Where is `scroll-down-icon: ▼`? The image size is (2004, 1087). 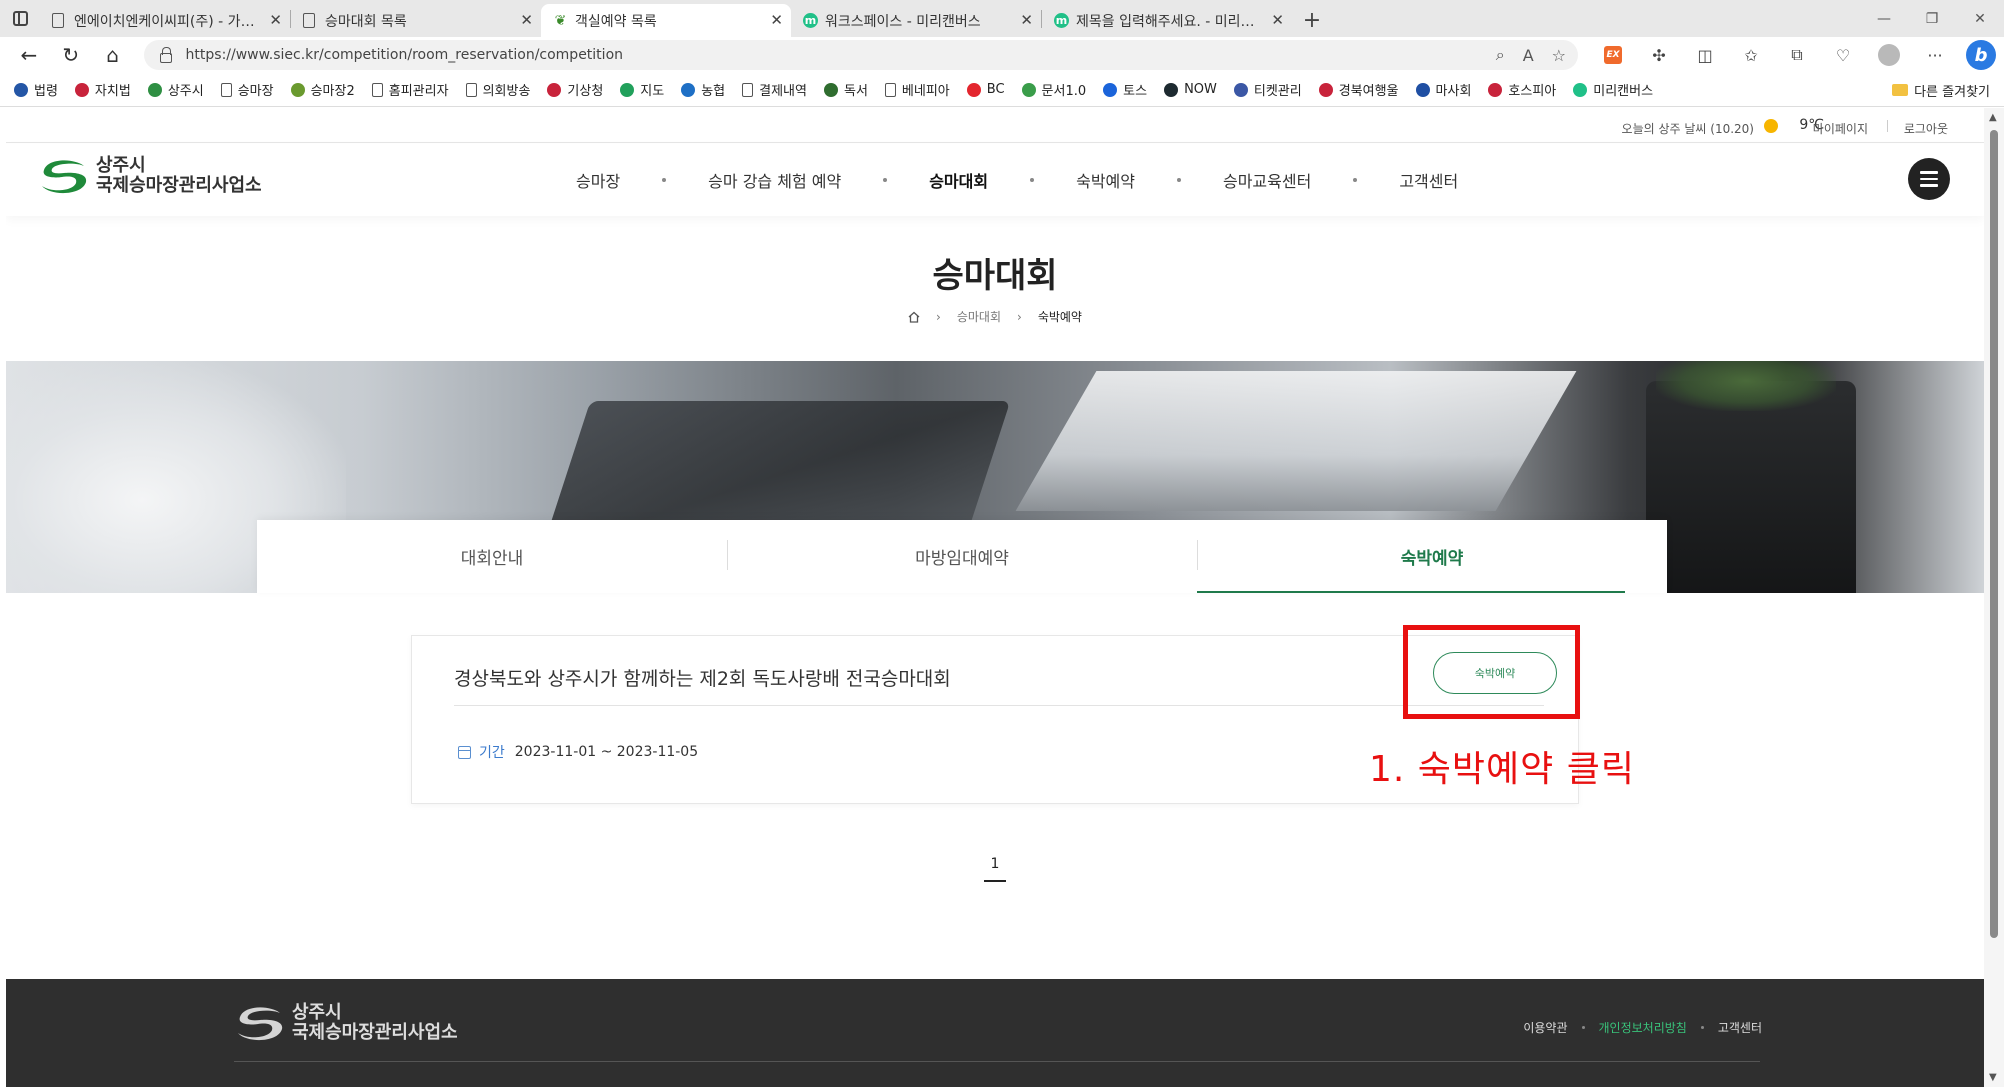 scroll-down-icon: ▼ is located at coordinates (1993, 1077).